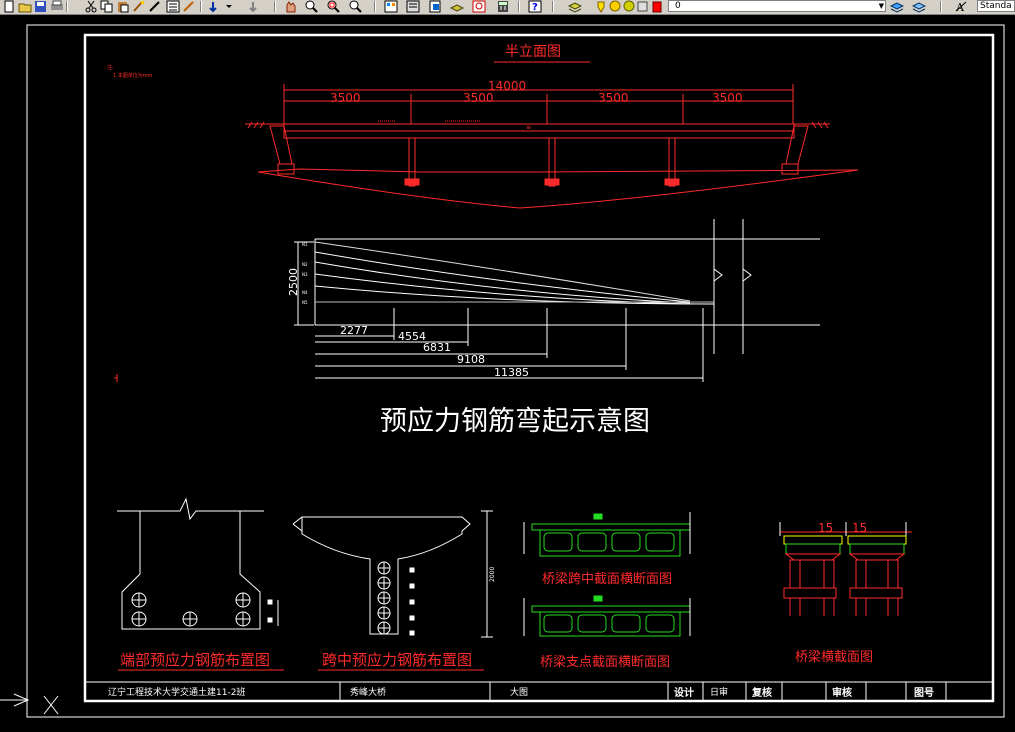  I want to click on half-elevation-title: 半立面图, so click(533, 52).